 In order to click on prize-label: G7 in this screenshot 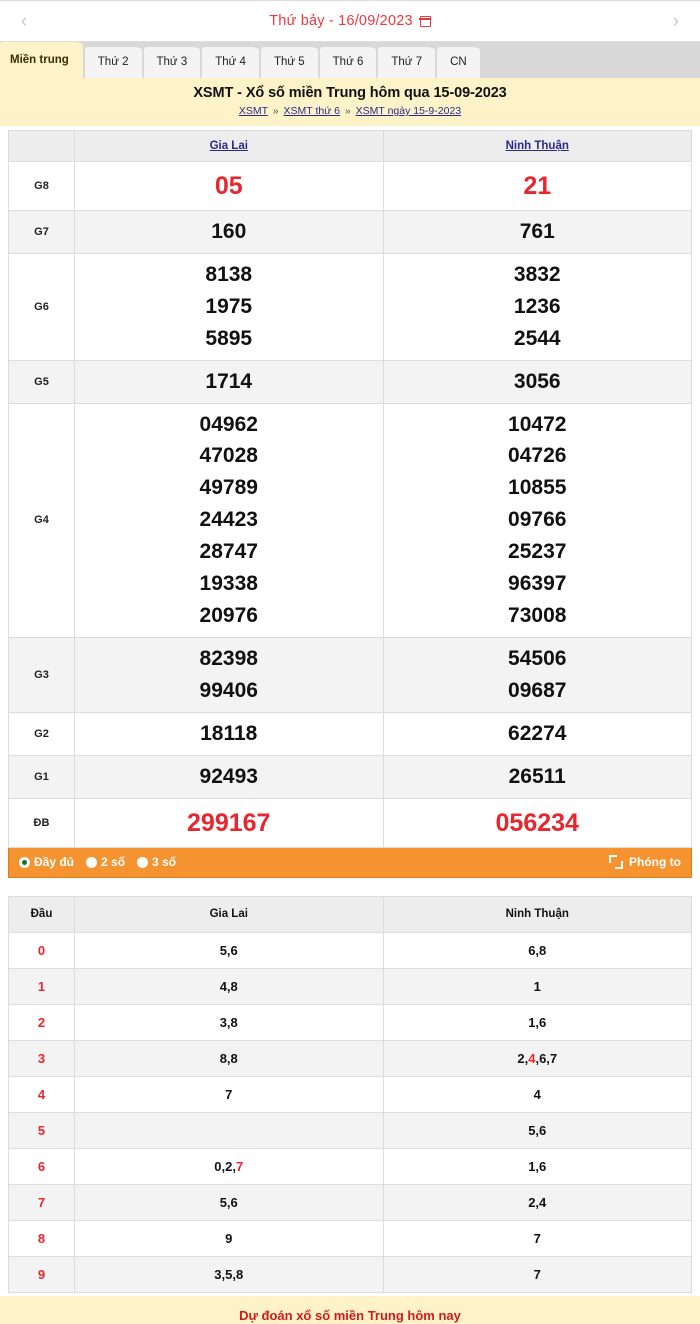, I will do `click(41, 232)`.